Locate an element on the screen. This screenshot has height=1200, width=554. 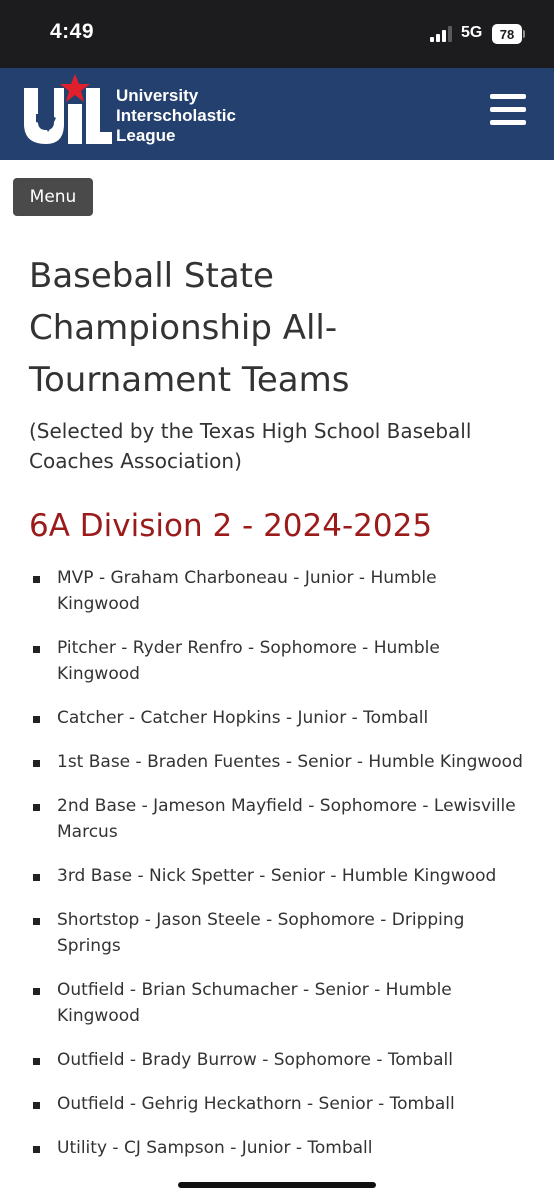
cellular-signal-icon is located at coordinates (441, 34).